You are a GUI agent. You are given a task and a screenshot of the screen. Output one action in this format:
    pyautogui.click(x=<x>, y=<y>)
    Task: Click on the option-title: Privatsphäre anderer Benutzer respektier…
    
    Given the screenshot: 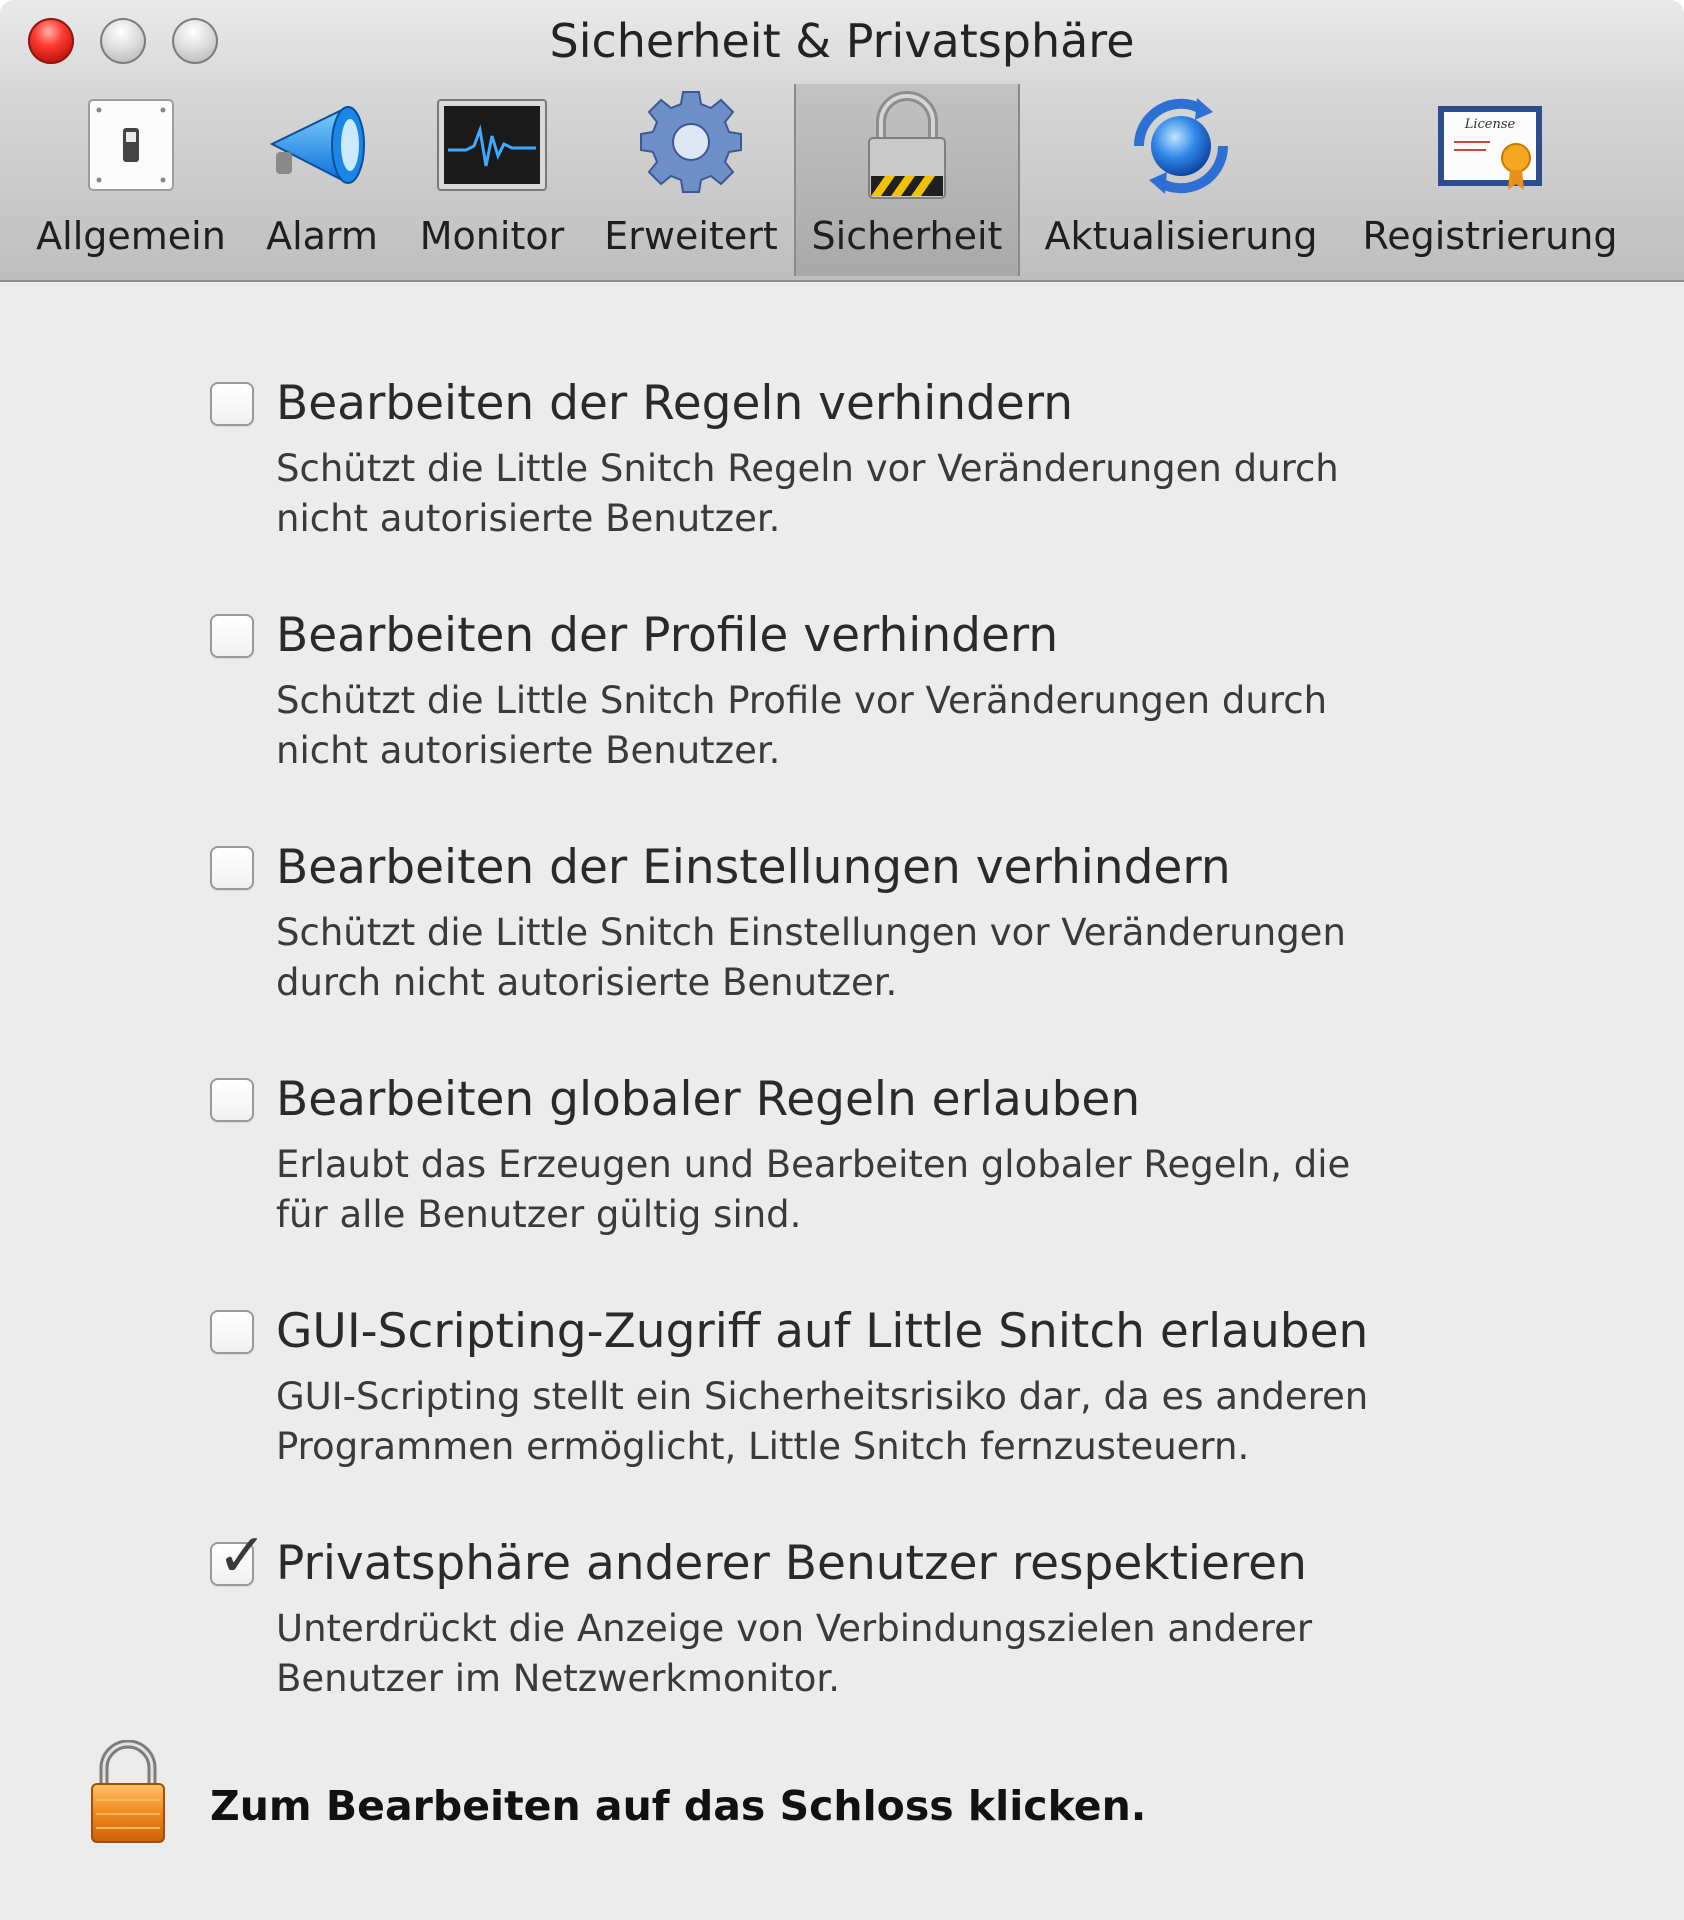 What is the action you would take?
    pyautogui.click(x=791, y=1563)
    